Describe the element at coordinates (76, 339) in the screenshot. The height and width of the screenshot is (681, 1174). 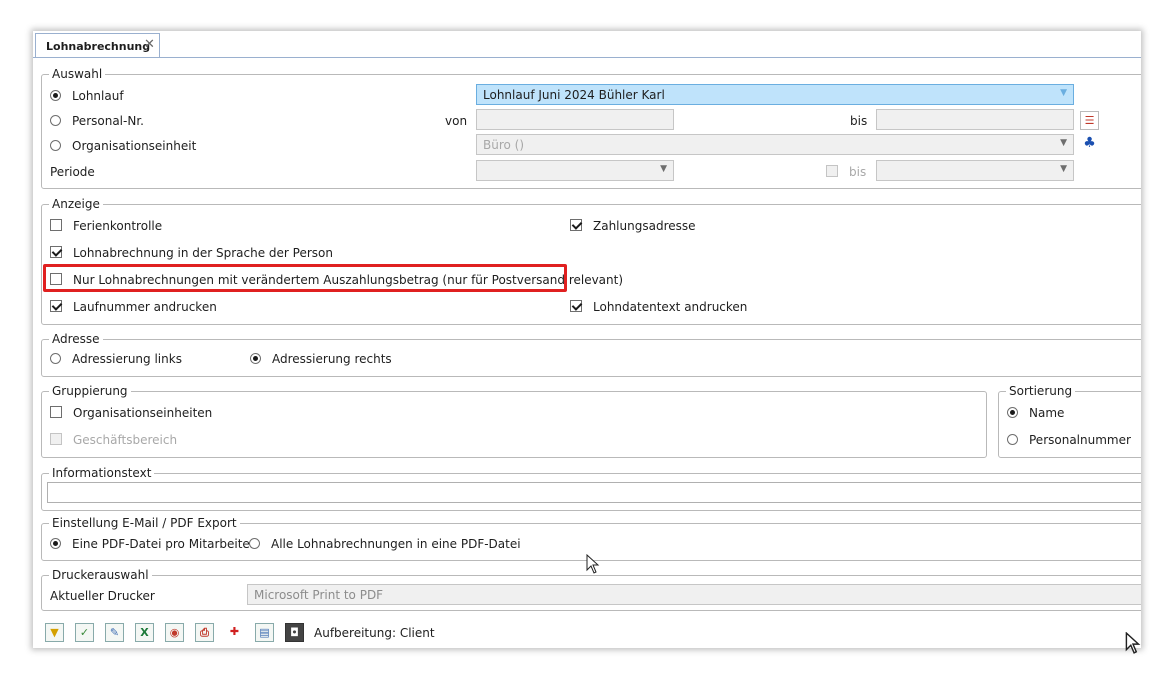
I see `group-adresse-legend: Adresse` at that location.